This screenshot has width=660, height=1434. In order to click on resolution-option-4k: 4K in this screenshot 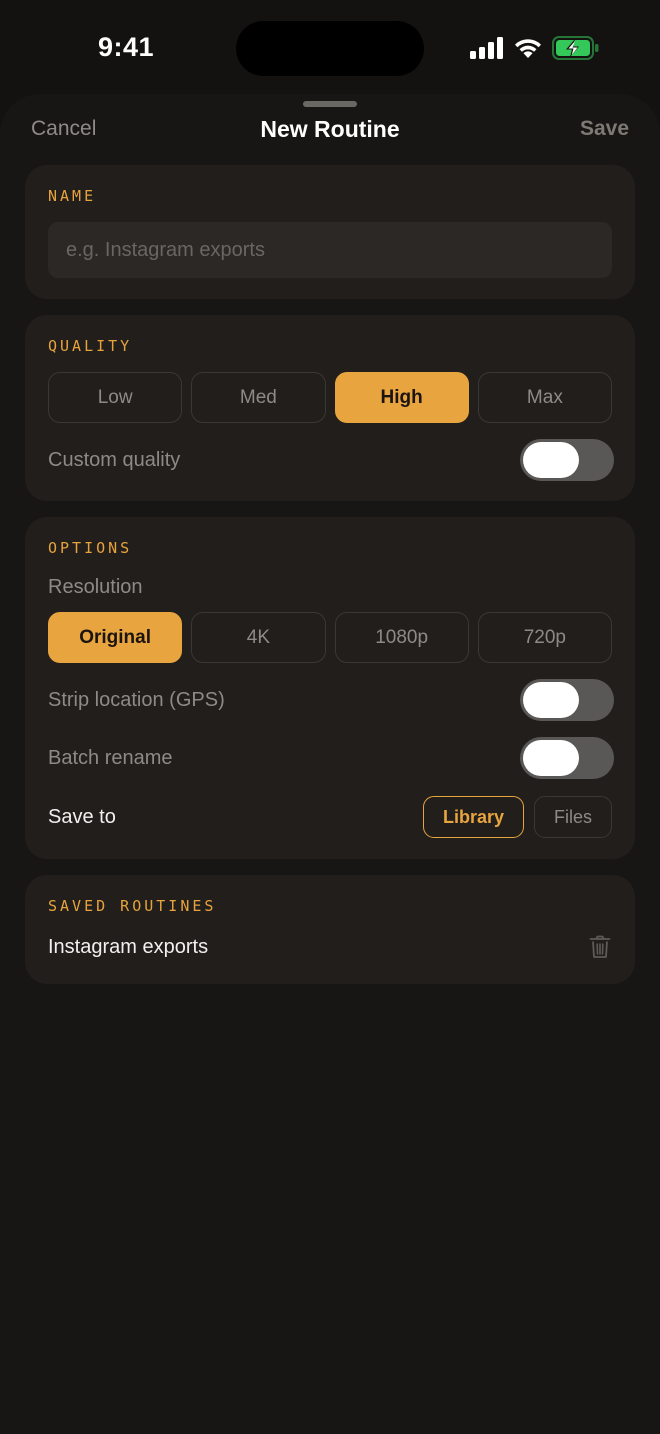, I will do `click(258, 637)`.